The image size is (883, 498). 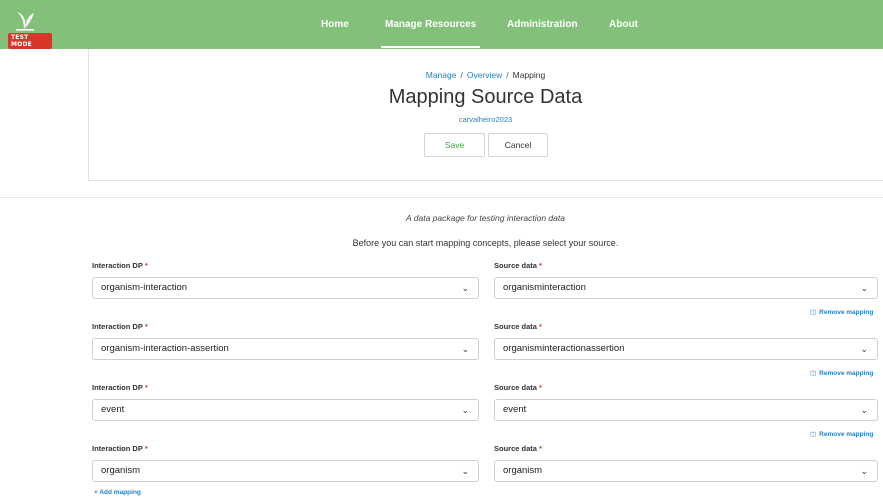 I want to click on dataset-id: carvalheiro2023, so click(x=485, y=119).